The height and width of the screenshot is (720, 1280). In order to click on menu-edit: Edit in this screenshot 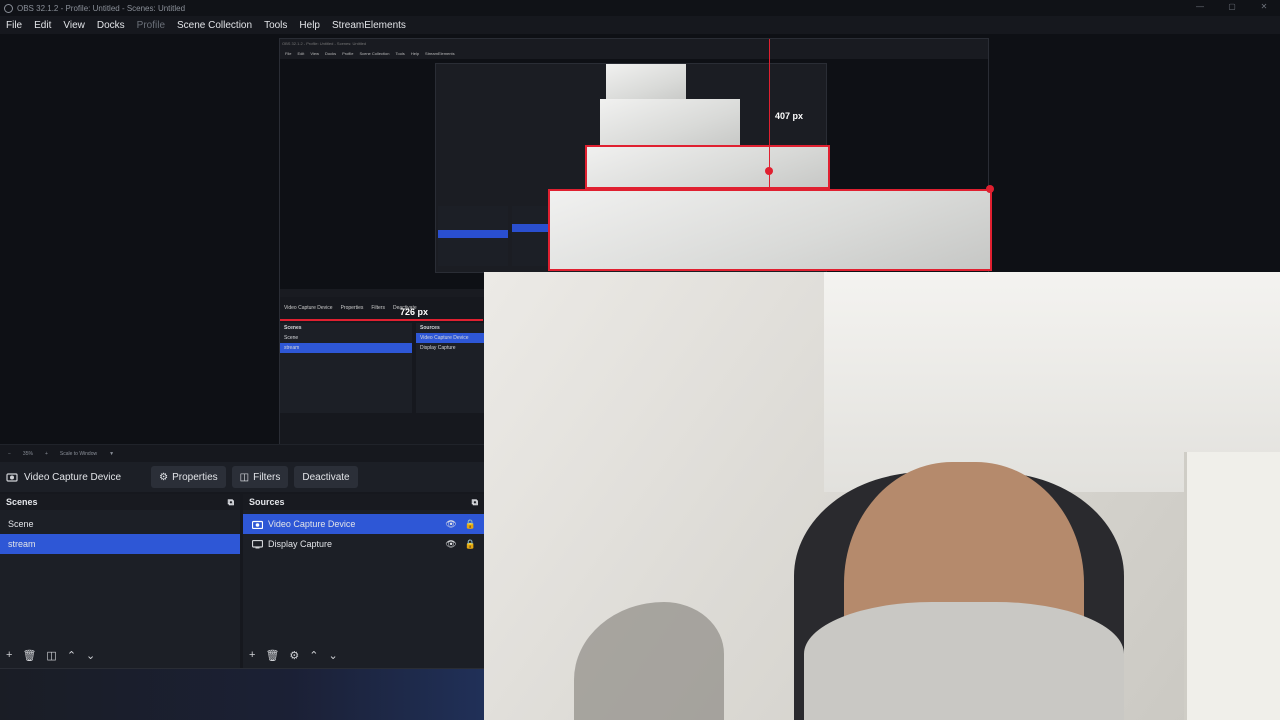, I will do `click(42, 25)`.